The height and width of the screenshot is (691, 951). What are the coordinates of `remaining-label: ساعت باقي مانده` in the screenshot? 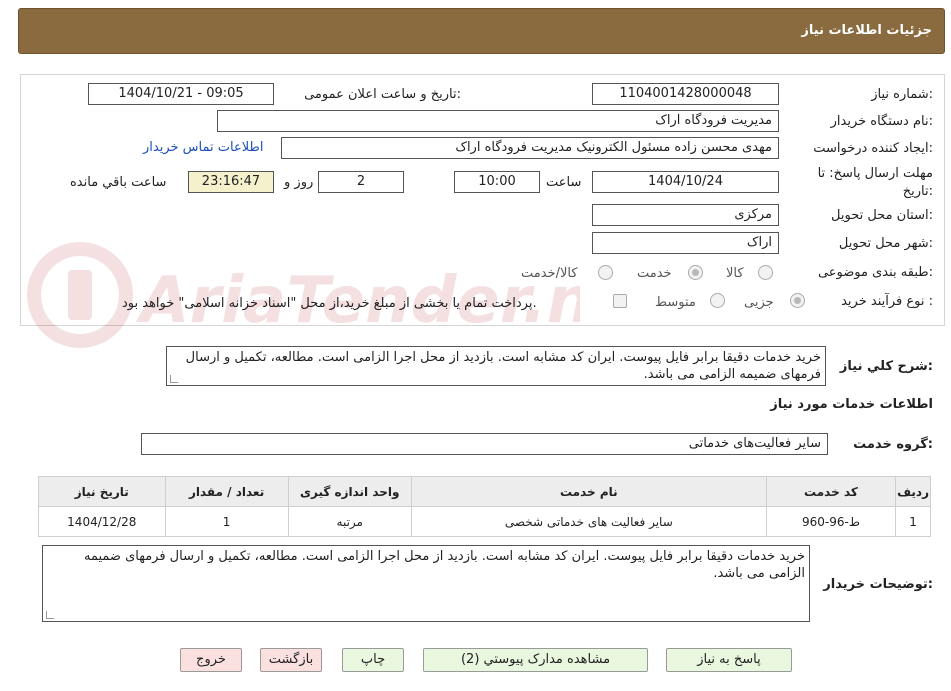 It's located at (118, 182).